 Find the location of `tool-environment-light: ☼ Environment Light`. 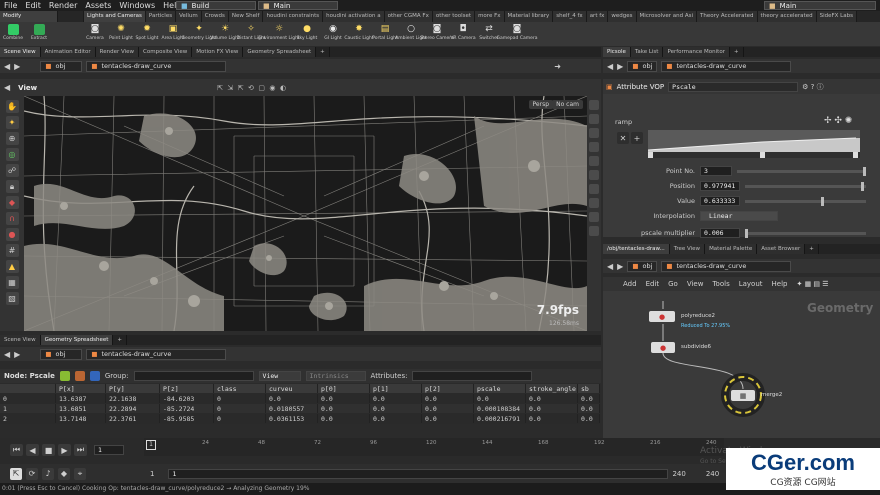

tool-environment-light: ☼ Environment Light is located at coordinates (278, 31).